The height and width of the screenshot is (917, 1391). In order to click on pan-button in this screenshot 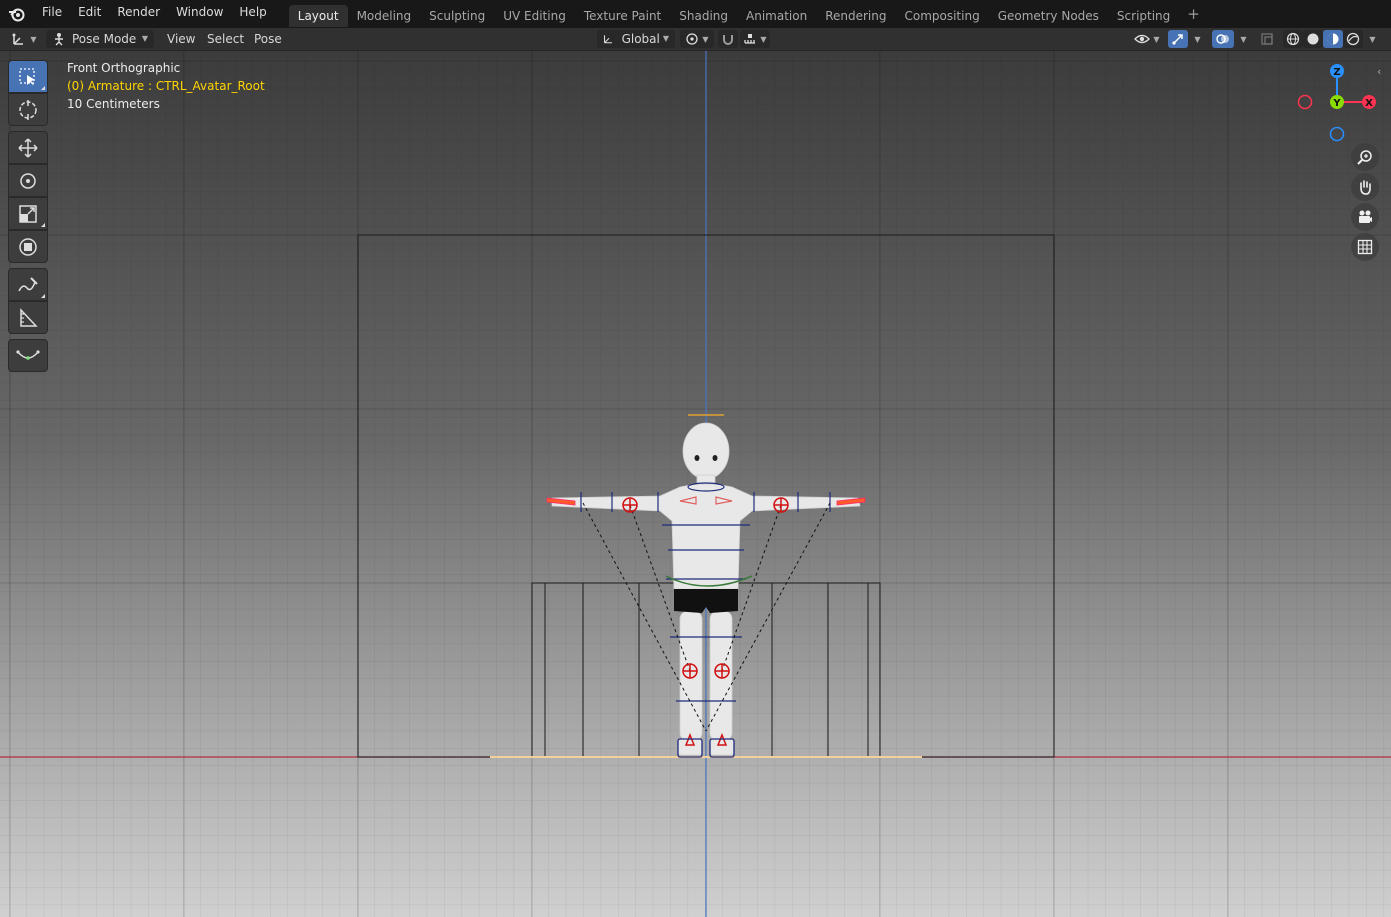, I will do `click(1365, 187)`.